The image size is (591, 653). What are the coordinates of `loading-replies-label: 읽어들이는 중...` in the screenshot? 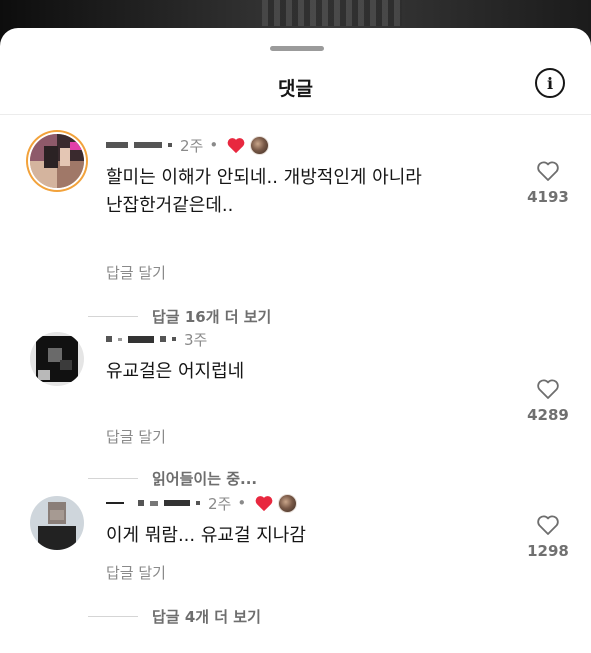 It's located at (205, 479).